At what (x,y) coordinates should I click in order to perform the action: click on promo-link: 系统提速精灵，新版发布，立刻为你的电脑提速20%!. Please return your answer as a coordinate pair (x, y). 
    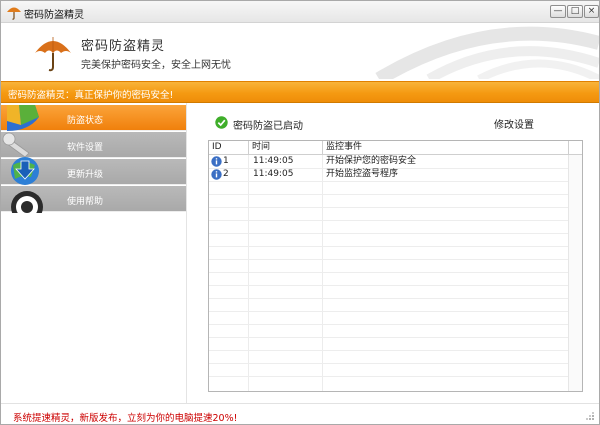
    Looking at the image, I should click on (125, 417).